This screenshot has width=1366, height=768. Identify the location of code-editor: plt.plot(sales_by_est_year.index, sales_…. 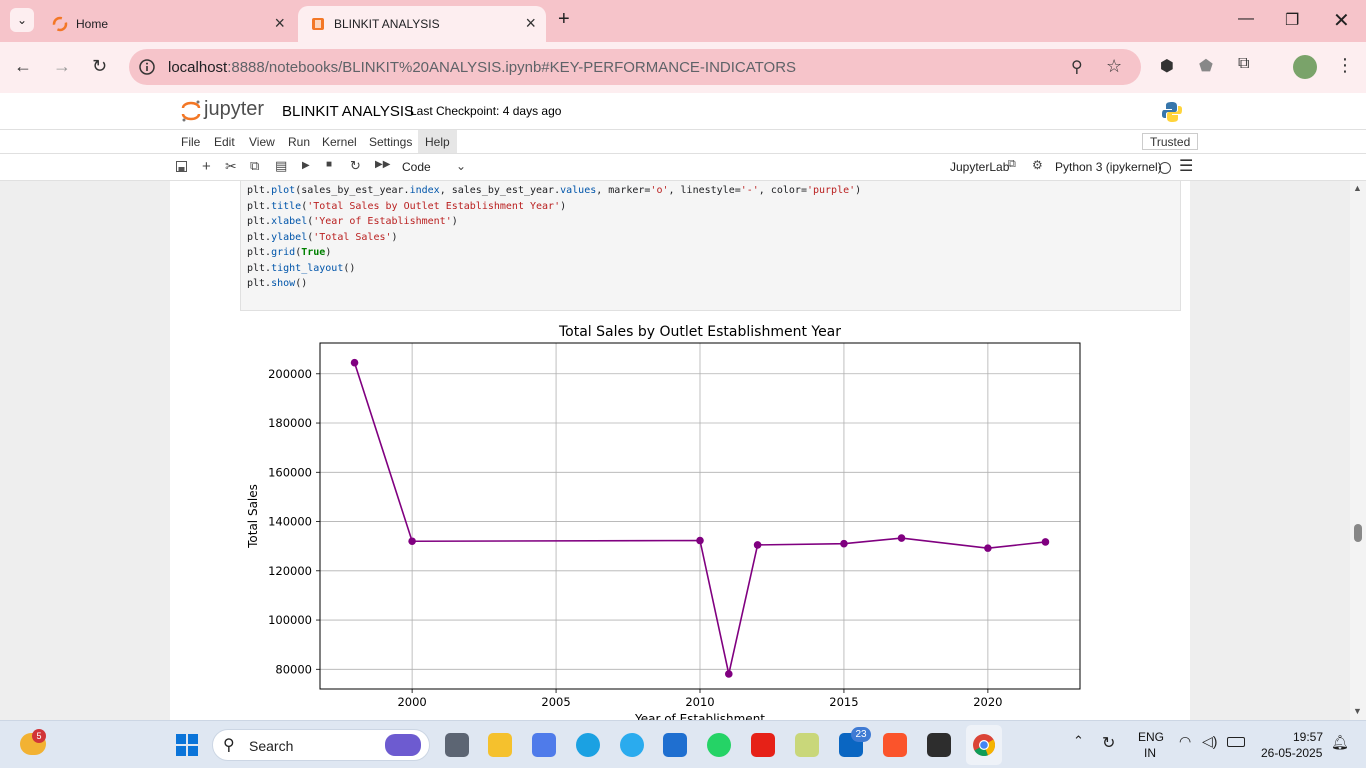
(710, 236).